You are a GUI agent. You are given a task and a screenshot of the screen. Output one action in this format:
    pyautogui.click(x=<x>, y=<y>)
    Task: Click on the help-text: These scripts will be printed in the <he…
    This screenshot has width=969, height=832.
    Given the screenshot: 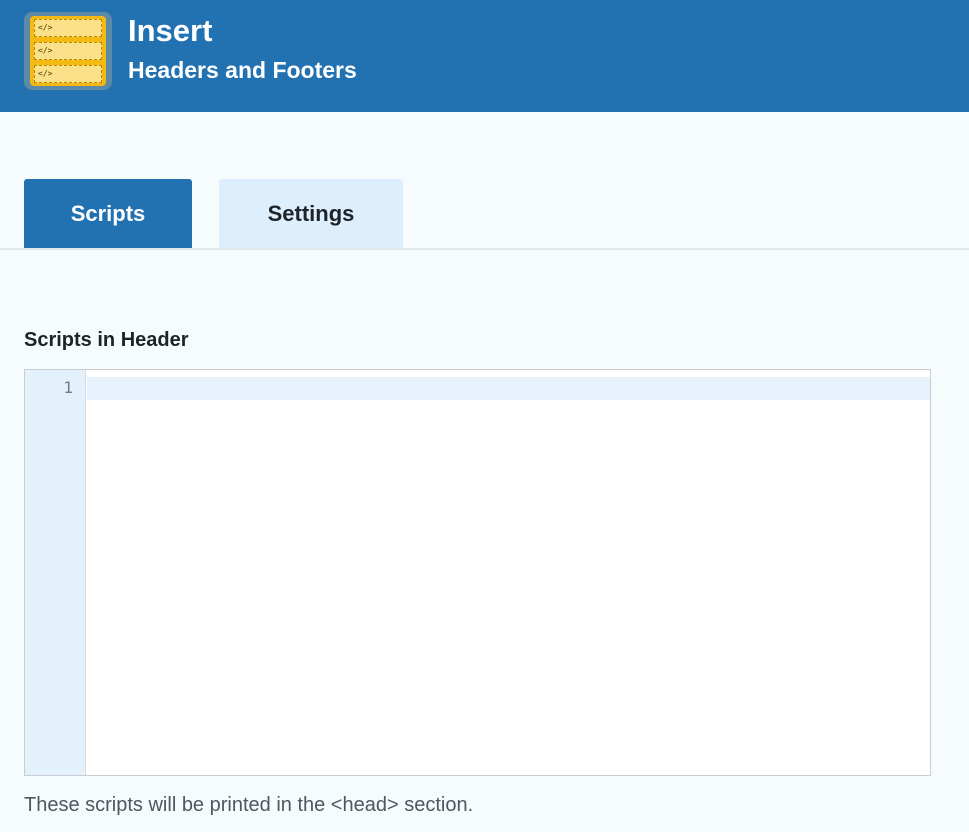 What is the action you would take?
    pyautogui.click(x=249, y=805)
    